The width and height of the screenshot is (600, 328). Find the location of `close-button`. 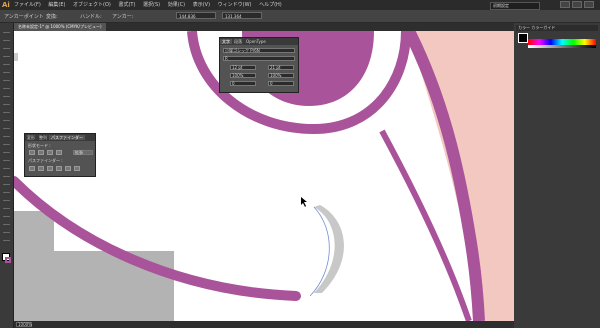

close-button is located at coordinates (589, 4).